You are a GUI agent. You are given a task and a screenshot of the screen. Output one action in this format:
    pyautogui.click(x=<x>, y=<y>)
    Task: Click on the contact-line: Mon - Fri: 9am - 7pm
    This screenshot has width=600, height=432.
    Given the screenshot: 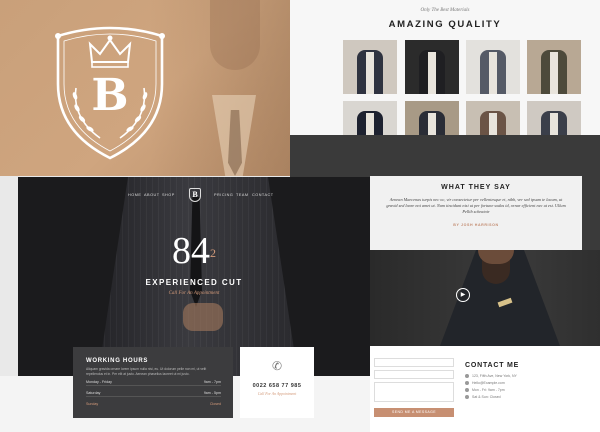 What is the action you would take?
    pyautogui.click(x=485, y=390)
    